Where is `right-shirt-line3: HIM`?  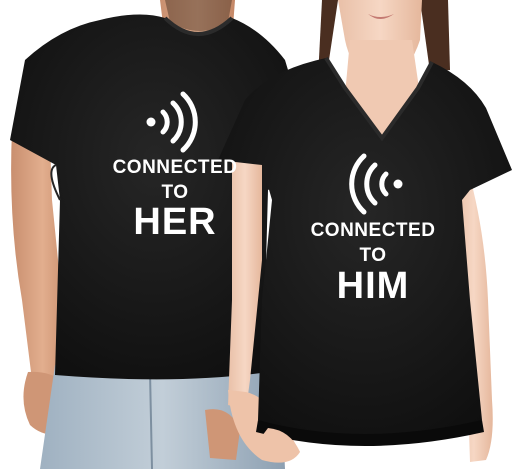 right-shirt-line3: HIM is located at coordinates (373, 286).